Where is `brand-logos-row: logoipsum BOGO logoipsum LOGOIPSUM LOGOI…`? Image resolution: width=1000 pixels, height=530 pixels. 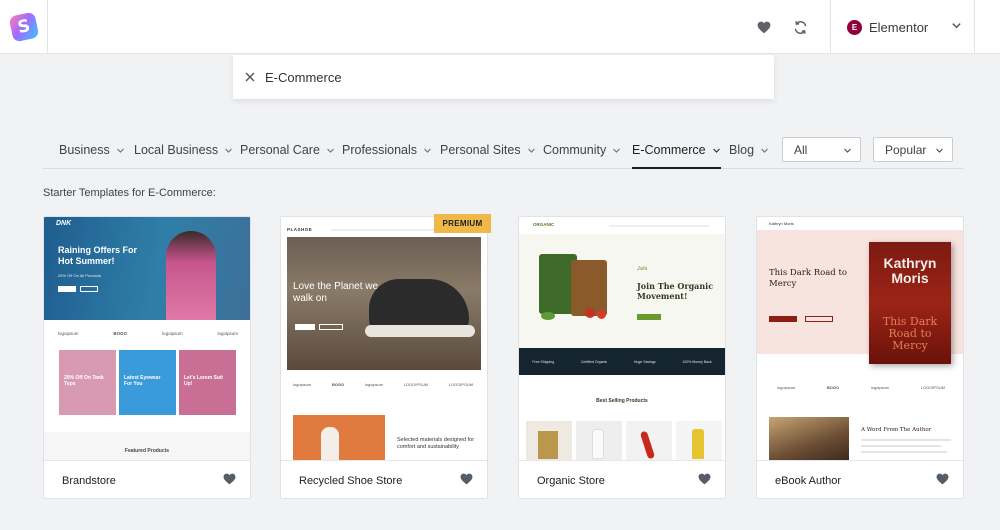
brand-logos-row: logoipsum BOGO logoipsum LOGOIPSUM LOGOI… is located at coordinates (383, 384).